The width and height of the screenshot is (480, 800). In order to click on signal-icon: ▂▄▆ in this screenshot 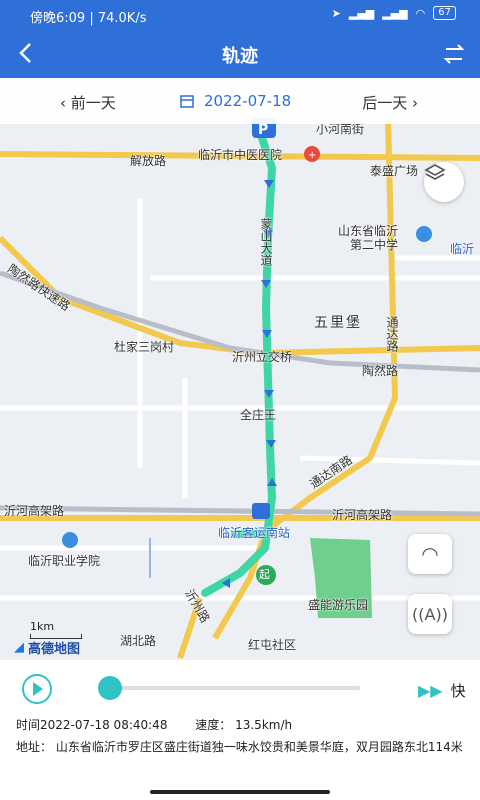, I will do `click(361, 13)`.